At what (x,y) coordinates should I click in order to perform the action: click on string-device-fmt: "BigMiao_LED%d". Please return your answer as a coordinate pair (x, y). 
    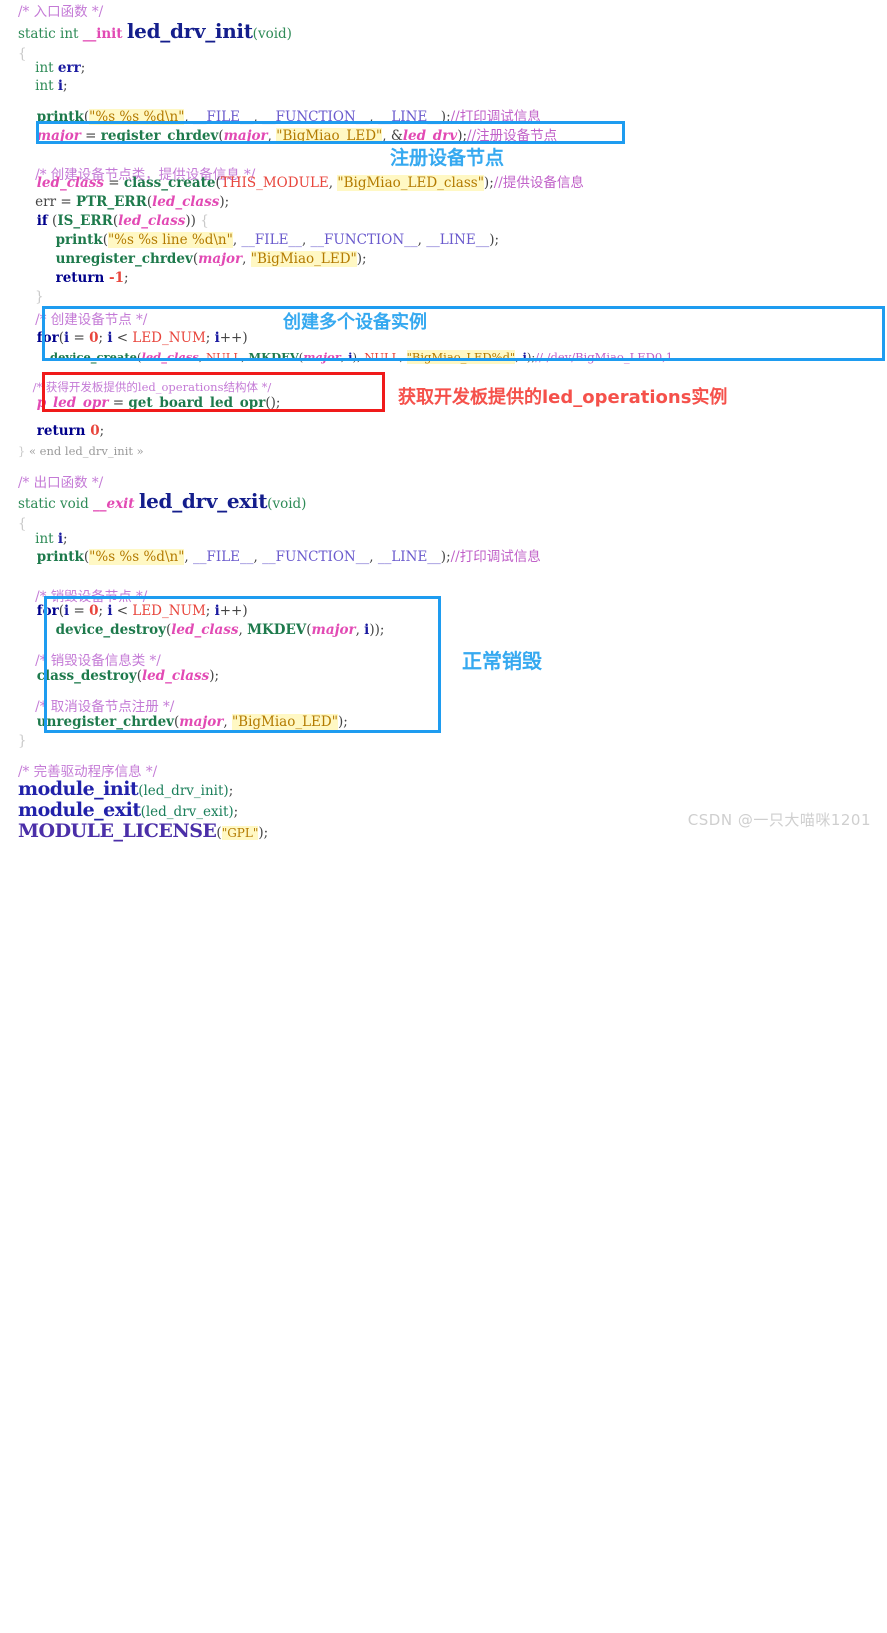
    Looking at the image, I should click on (461, 357).